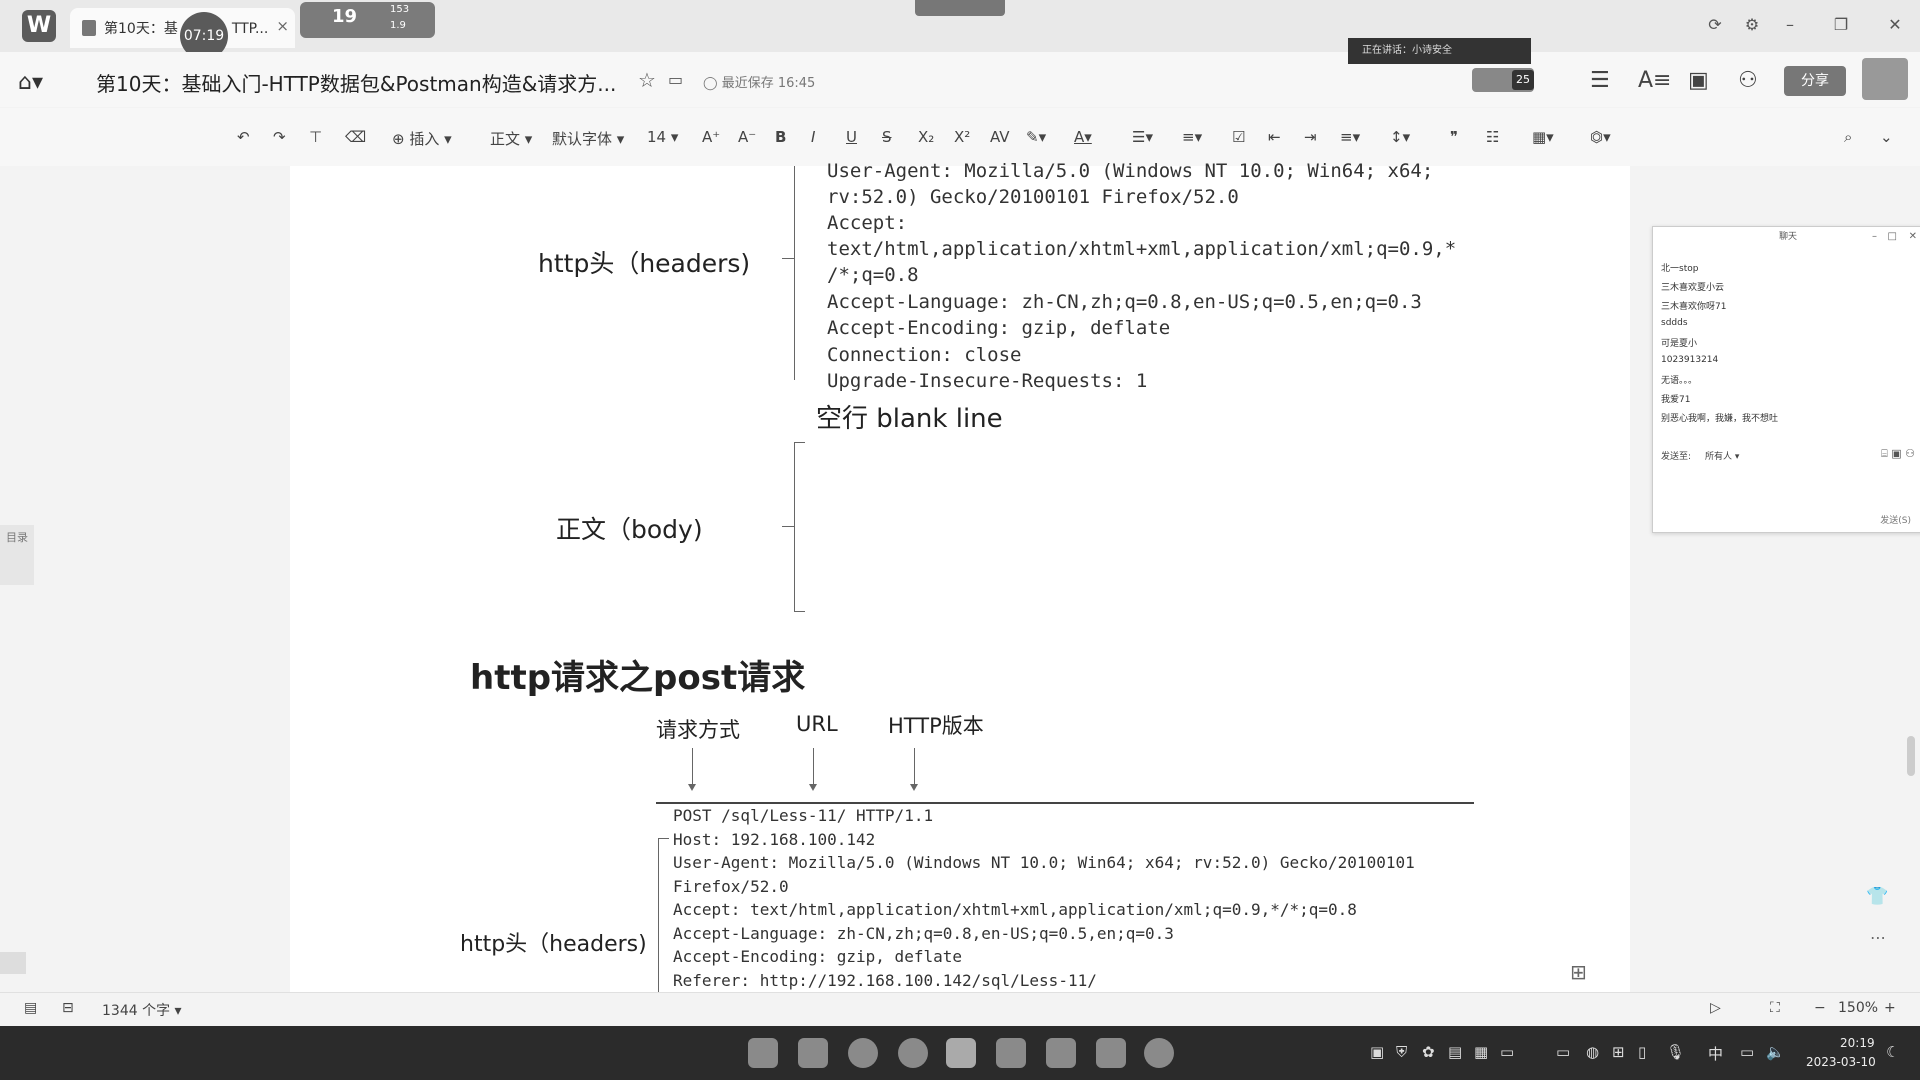  What do you see at coordinates (1543, 137) in the screenshot?
I see `table-icon: ▦▾` at bounding box center [1543, 137].